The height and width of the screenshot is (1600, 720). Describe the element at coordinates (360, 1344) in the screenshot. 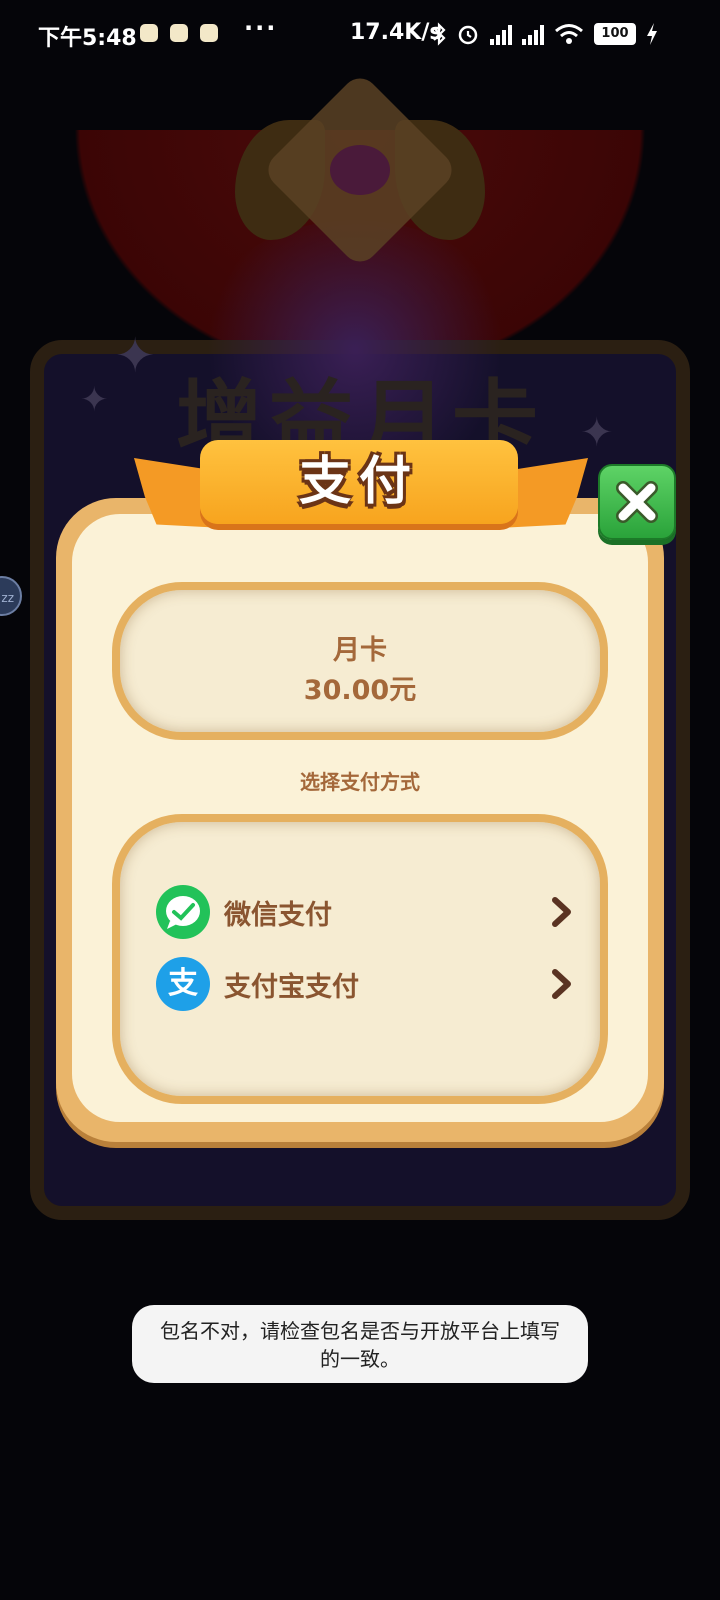

I see `toast-message: 包名不对，请检查包名是否与开放平台上填写的一致。` at that location.